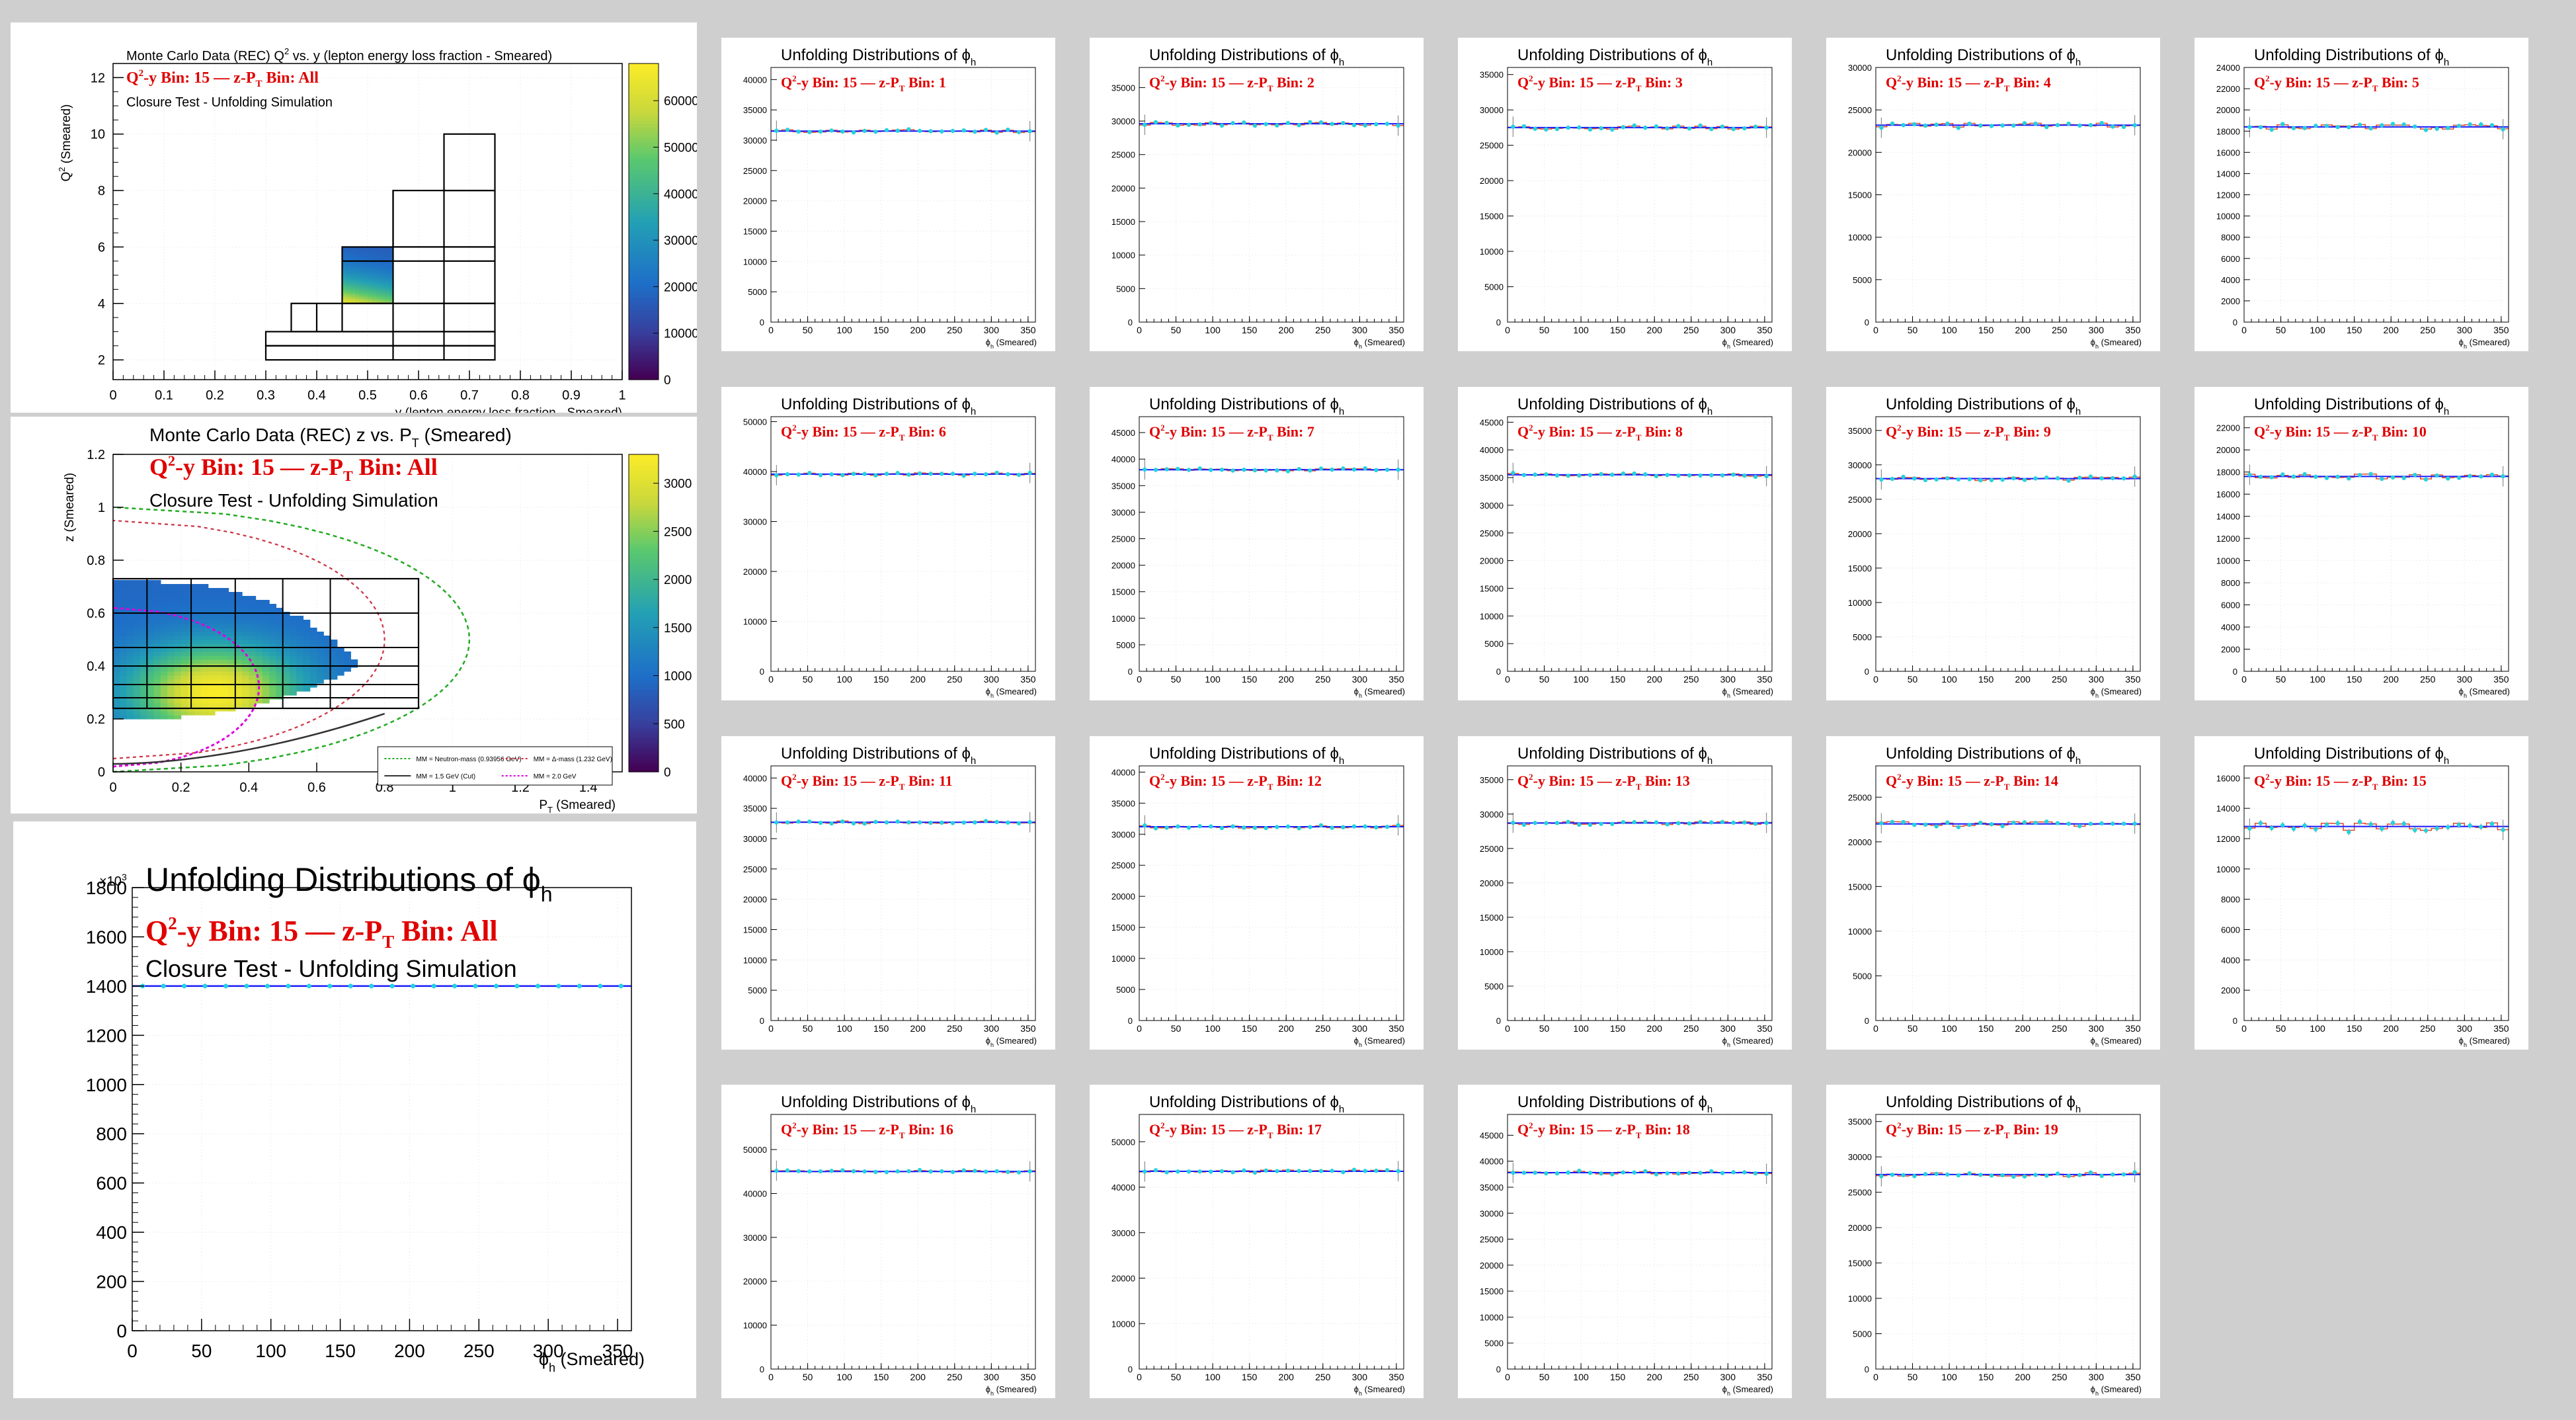 The height and width of the screenshot is (1420, 2576). What do you see at coordinates (1492, 506) in the screenshot?
I see `y-tick-label: 30000` at bounding box center [1492, 506].